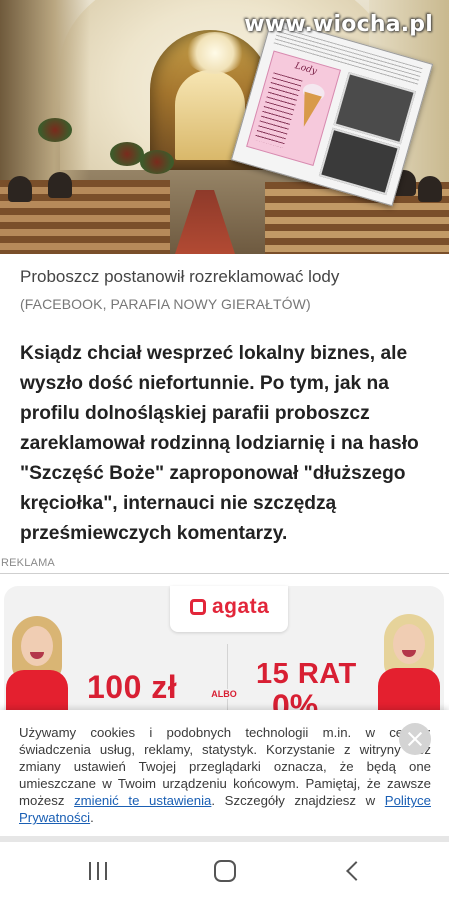 The image size is (449, 900). I want to click on system-navigation-bar, so click(224, 871).